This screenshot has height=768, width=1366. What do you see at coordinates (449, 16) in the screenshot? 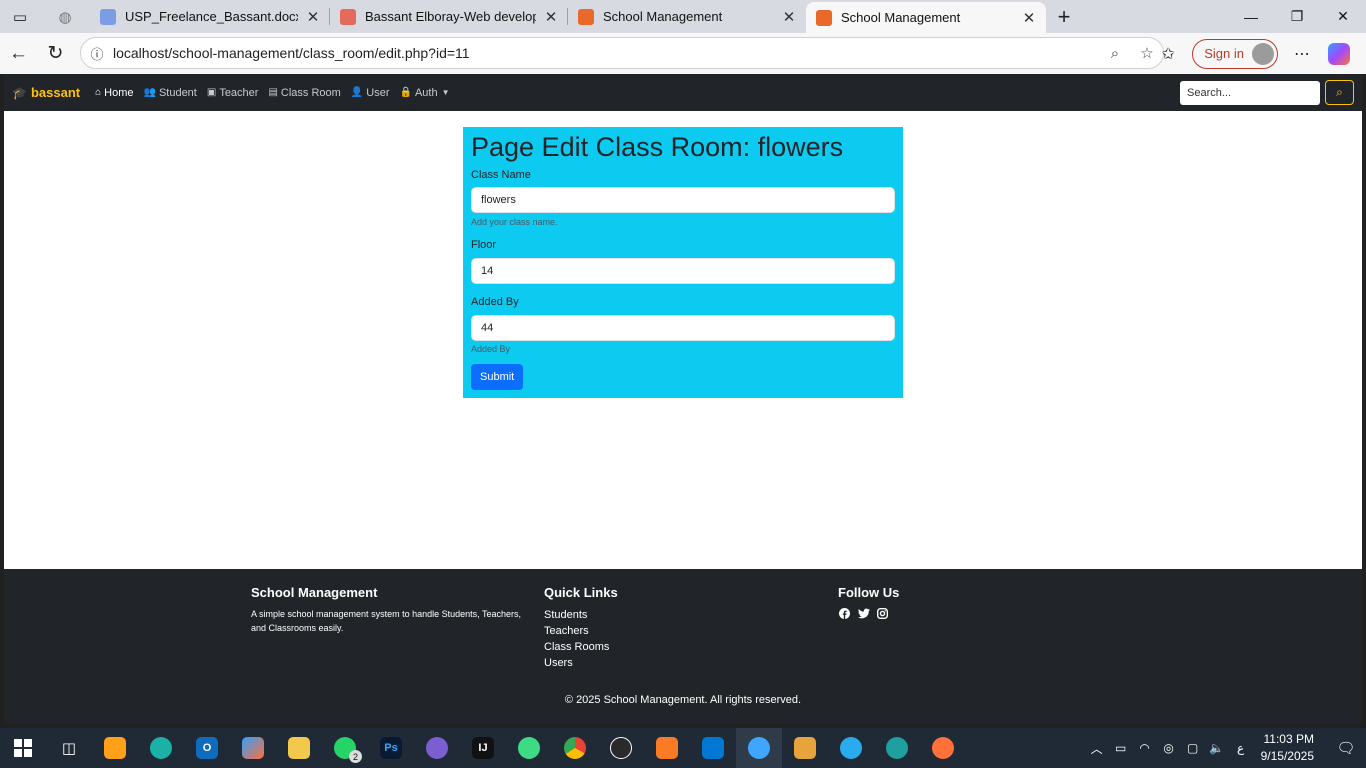
I see `browser-tab: Bassant Elboray-Web developer.p ✕` at bounding box center [449, 16].